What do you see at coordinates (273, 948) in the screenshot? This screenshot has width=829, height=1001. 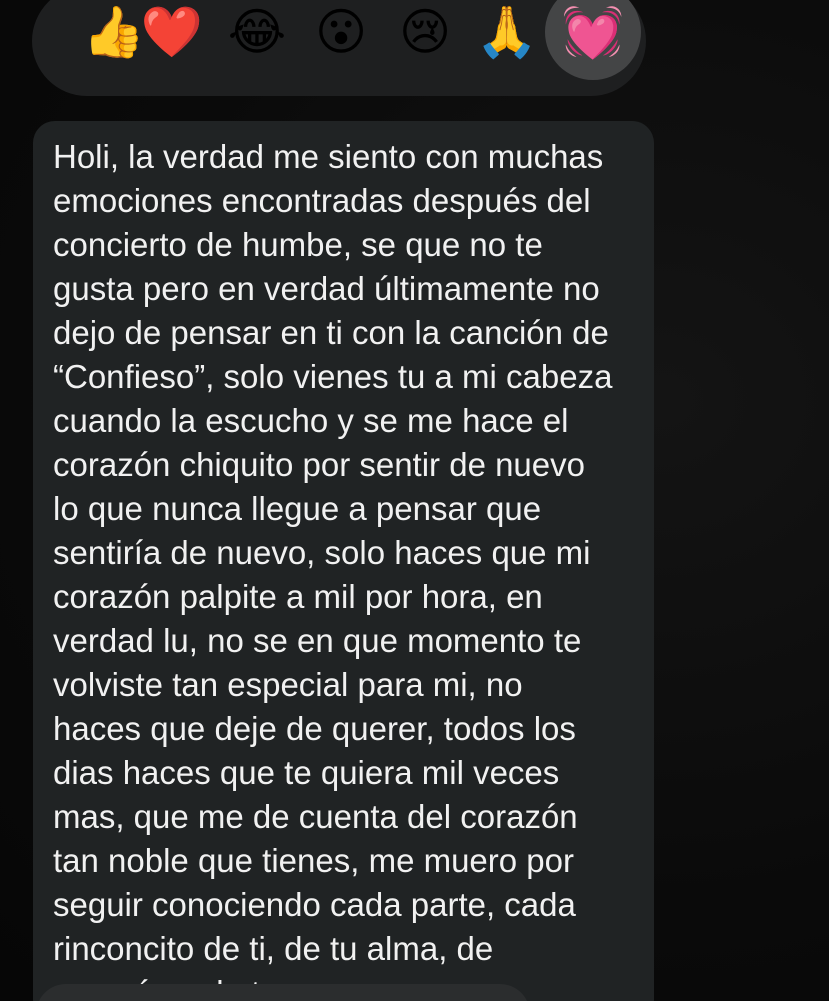 I see `message-line: rinconcito de ti, de tu alma, de` at bounding box center [273, 948].